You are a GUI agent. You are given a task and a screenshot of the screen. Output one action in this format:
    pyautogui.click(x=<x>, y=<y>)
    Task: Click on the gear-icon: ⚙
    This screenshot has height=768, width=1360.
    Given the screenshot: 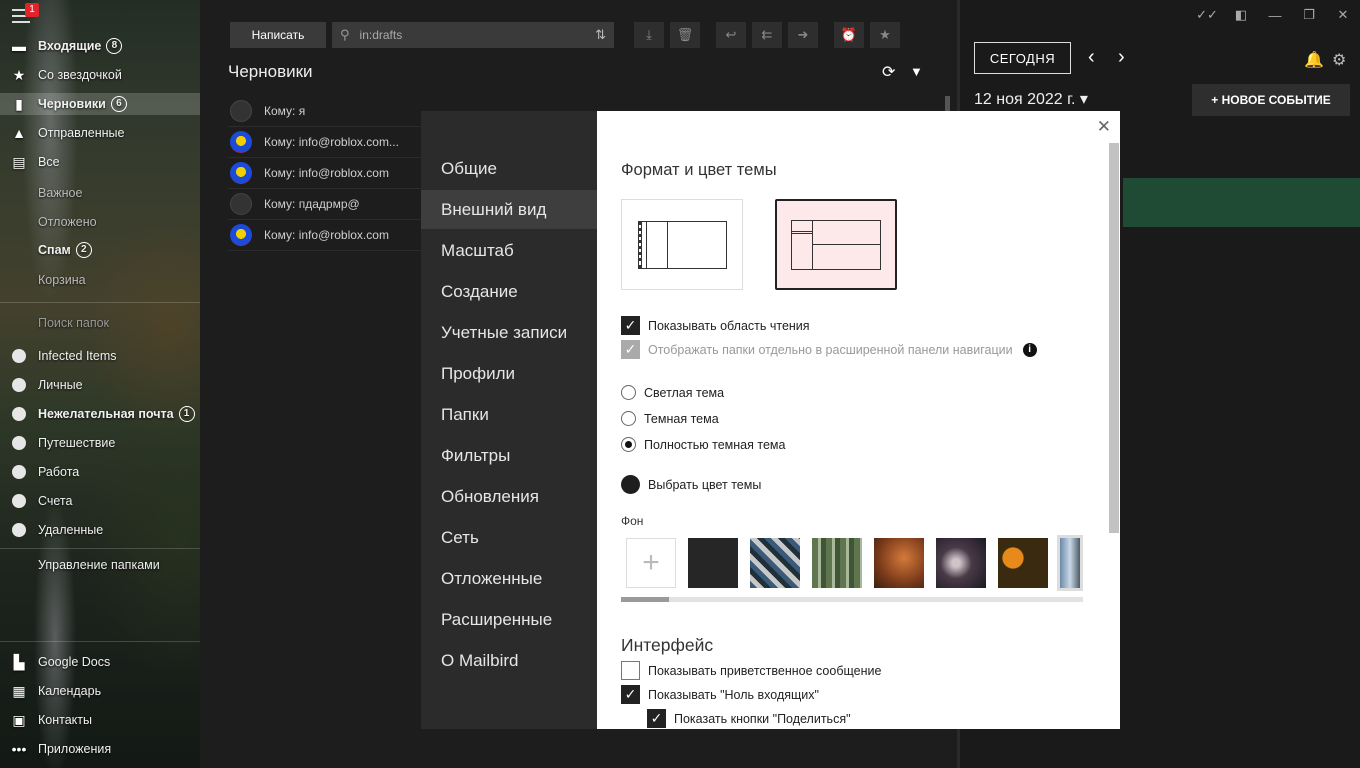 What is the action you would take?
    pyautogui.click(x=1339, y=60)
    